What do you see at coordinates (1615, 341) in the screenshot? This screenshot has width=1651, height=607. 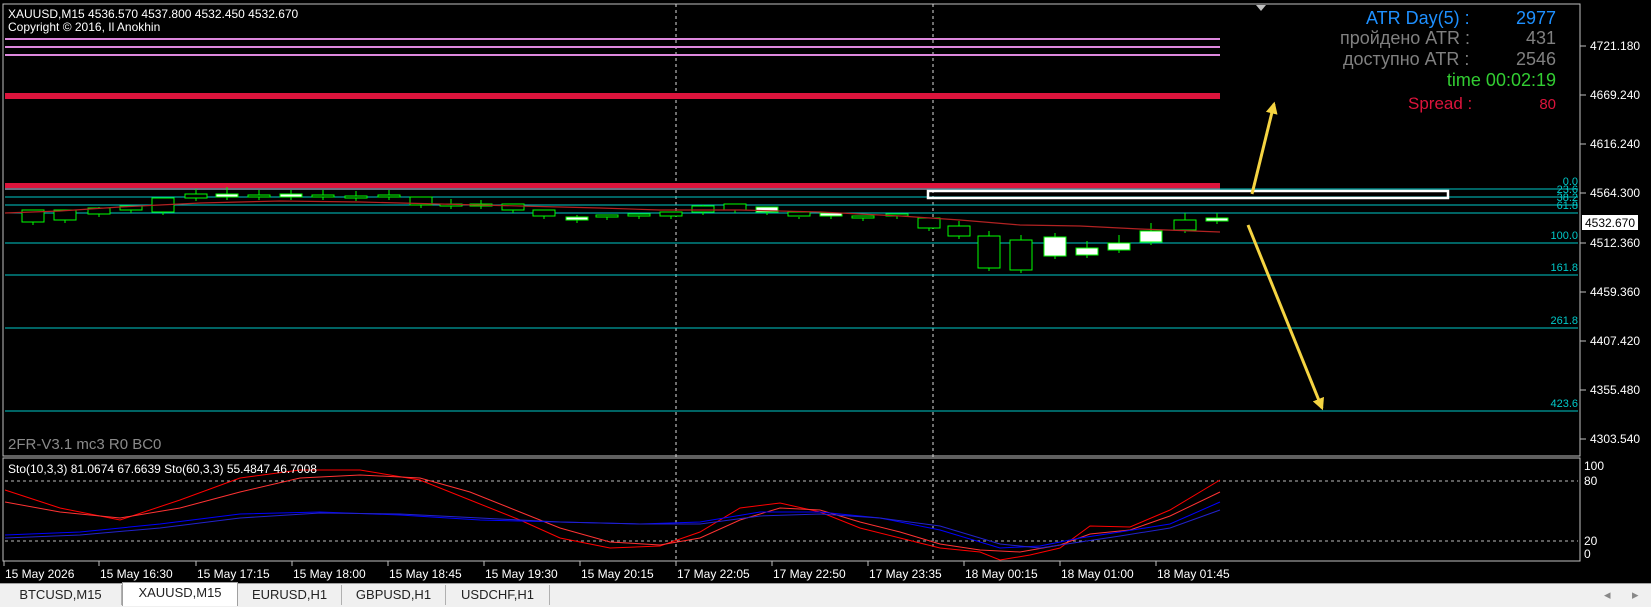 I see `price-tick-label: 4407.420` at bounding box center [1615, 341].